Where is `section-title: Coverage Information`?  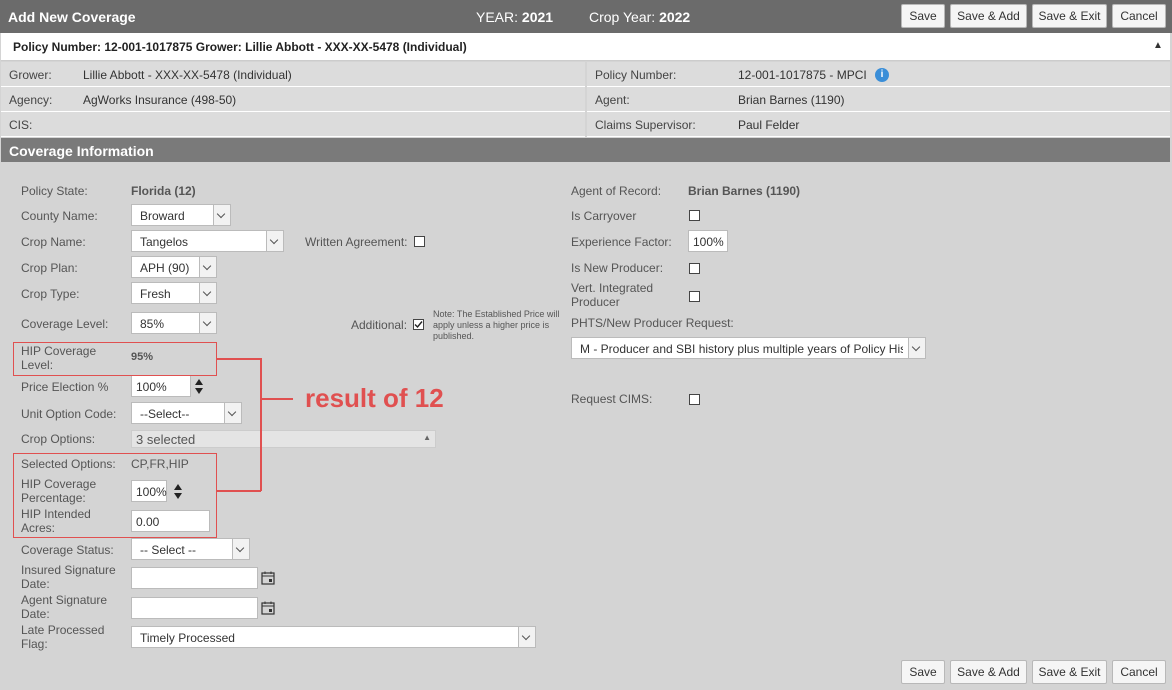
section-title: Coverage Information is located at coordinates (81, 151).